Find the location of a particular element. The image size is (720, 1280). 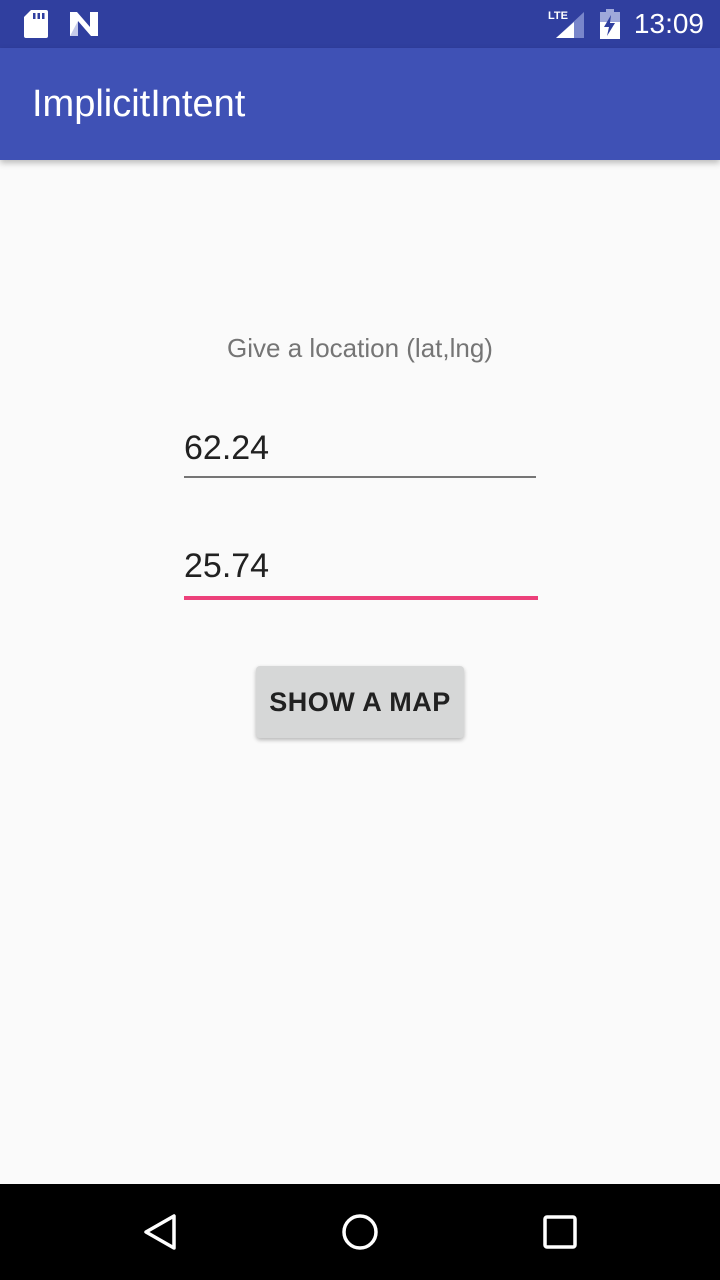

status-bar: LTE 13:09 is located at coordinates (360, 24).